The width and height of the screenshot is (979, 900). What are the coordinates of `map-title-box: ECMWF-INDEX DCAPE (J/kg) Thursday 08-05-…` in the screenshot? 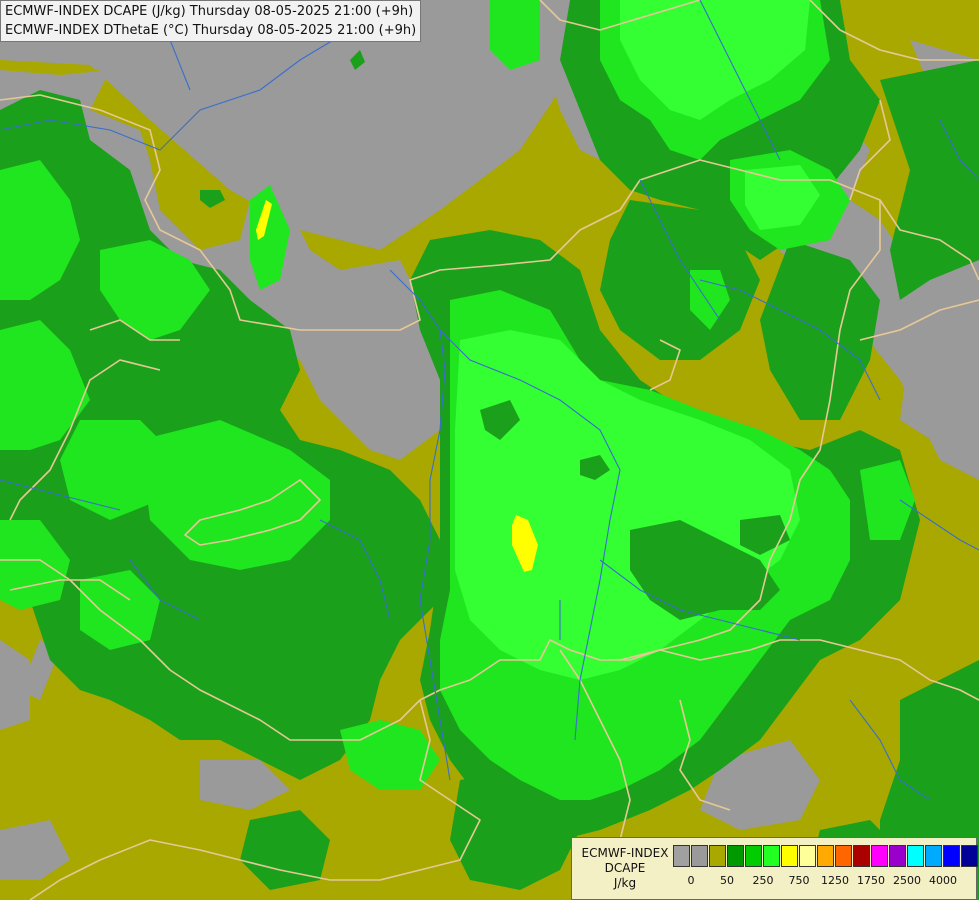 It's located at (211, 21).